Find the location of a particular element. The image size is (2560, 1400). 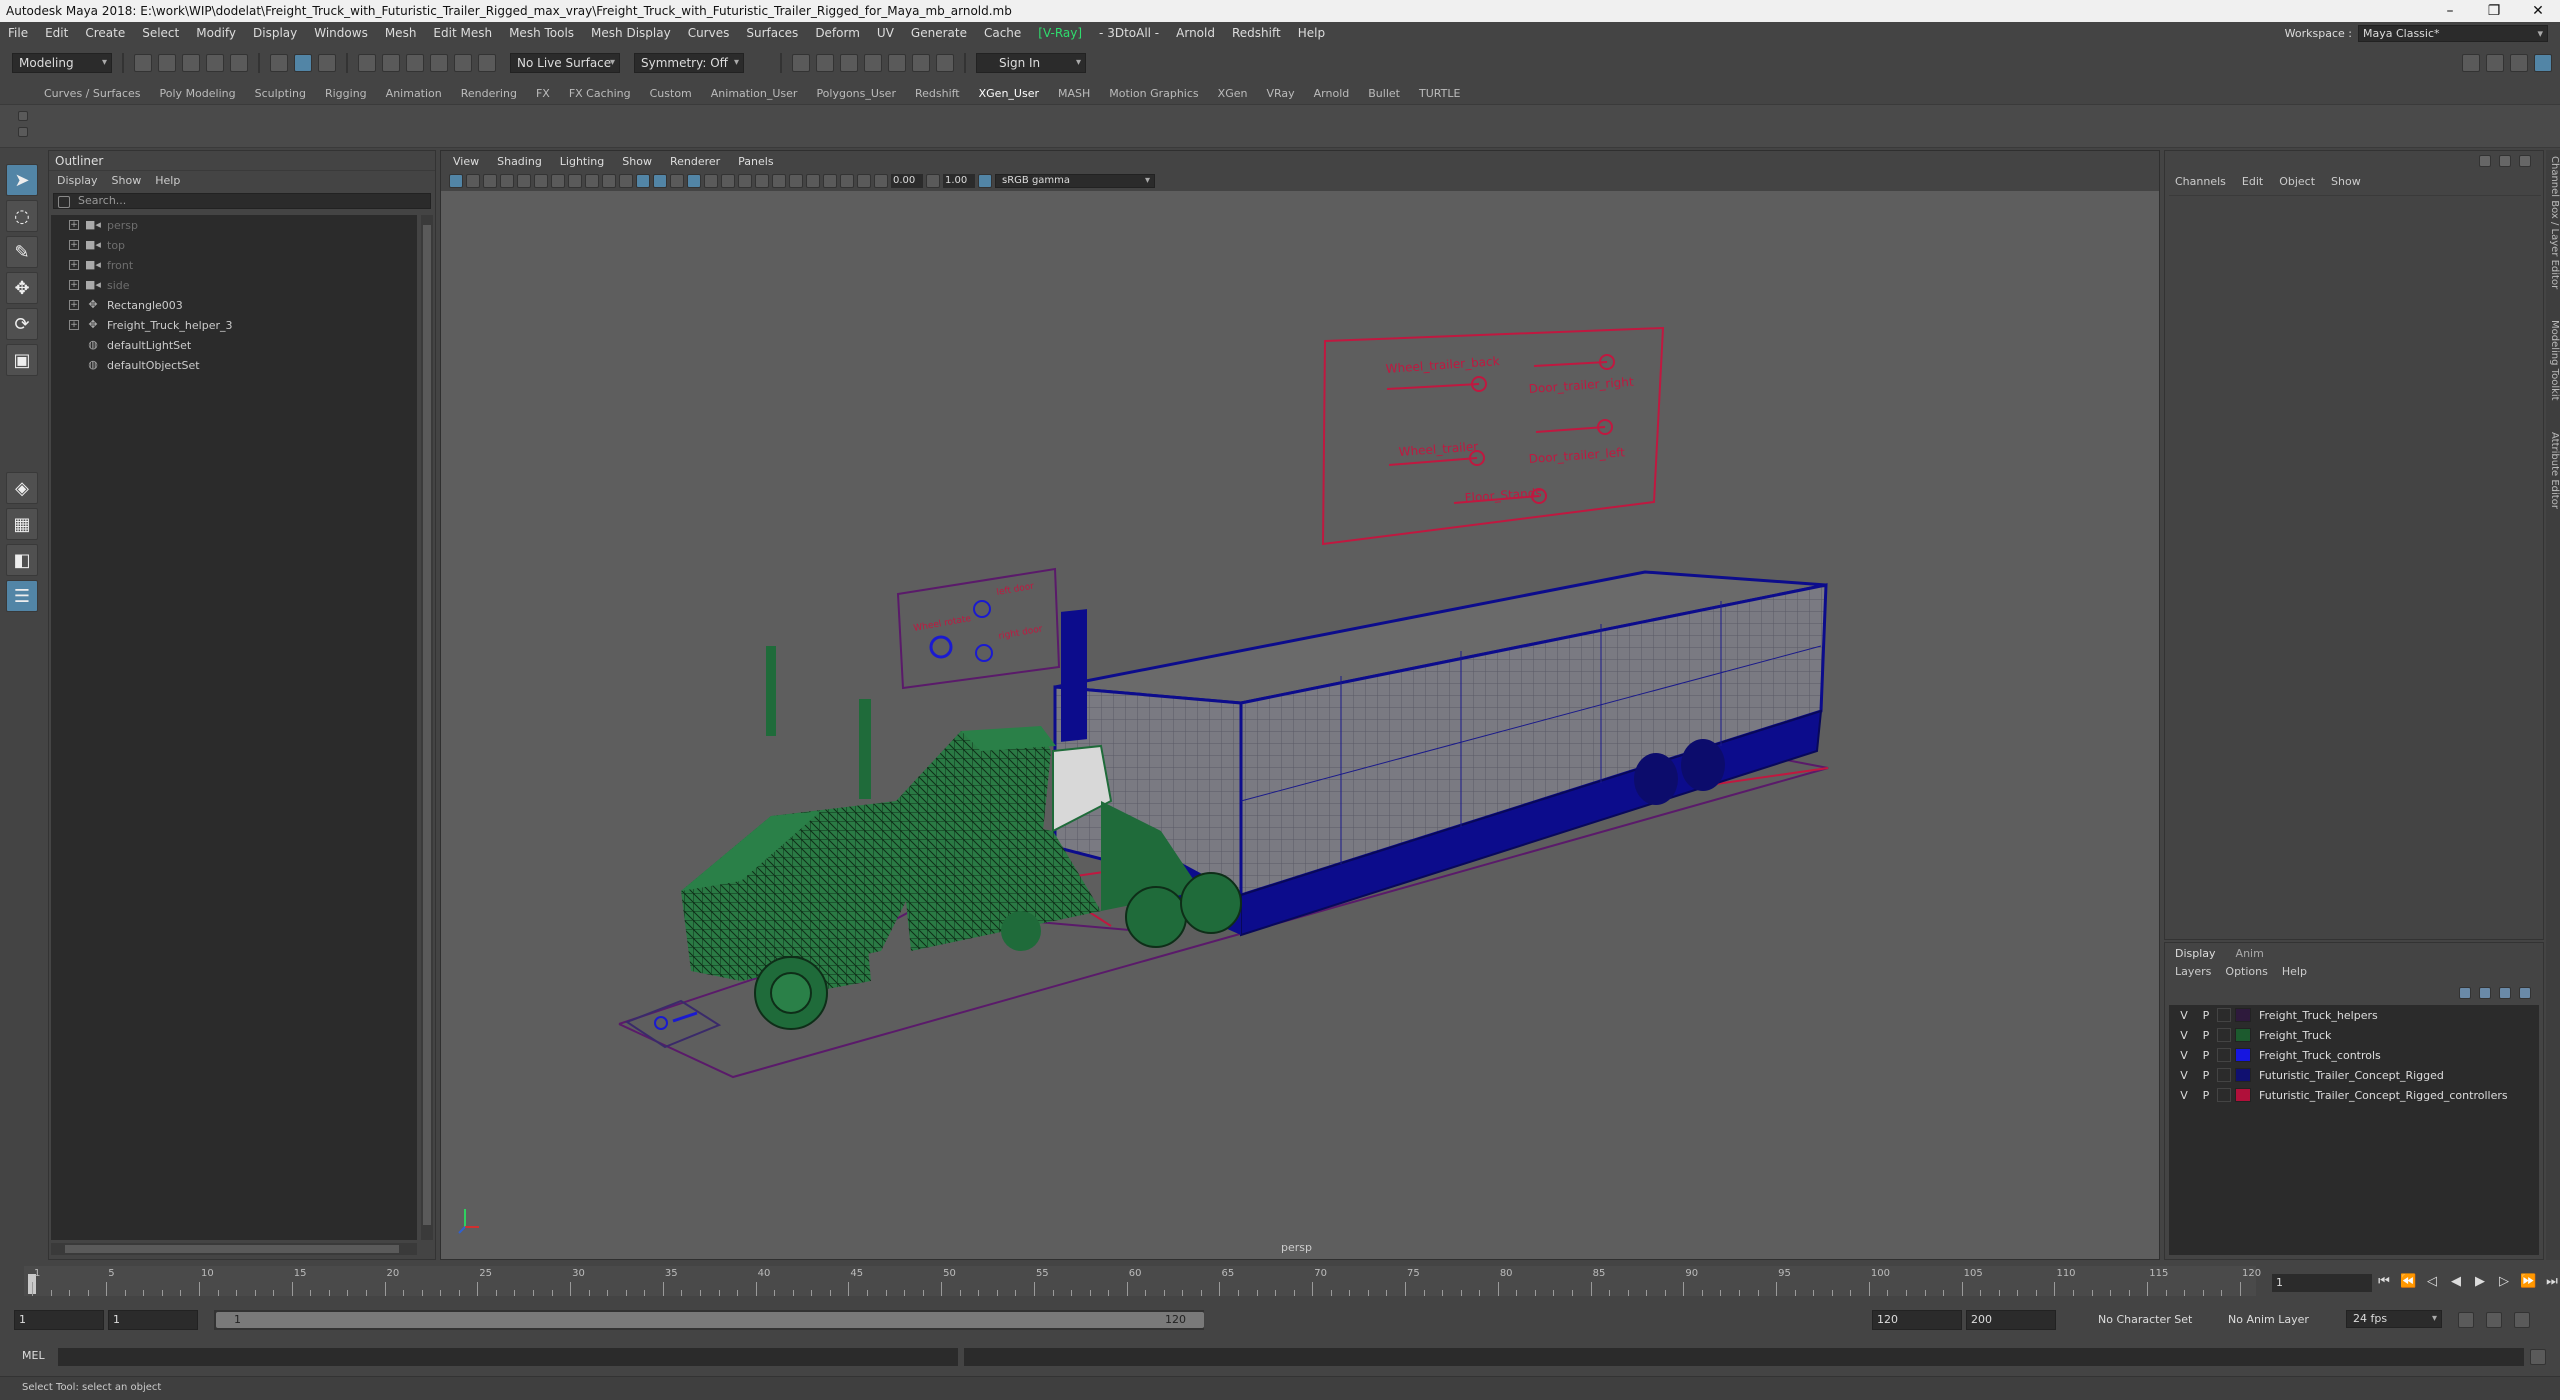

snap-grid-icon is located at coordinates (367, 63).